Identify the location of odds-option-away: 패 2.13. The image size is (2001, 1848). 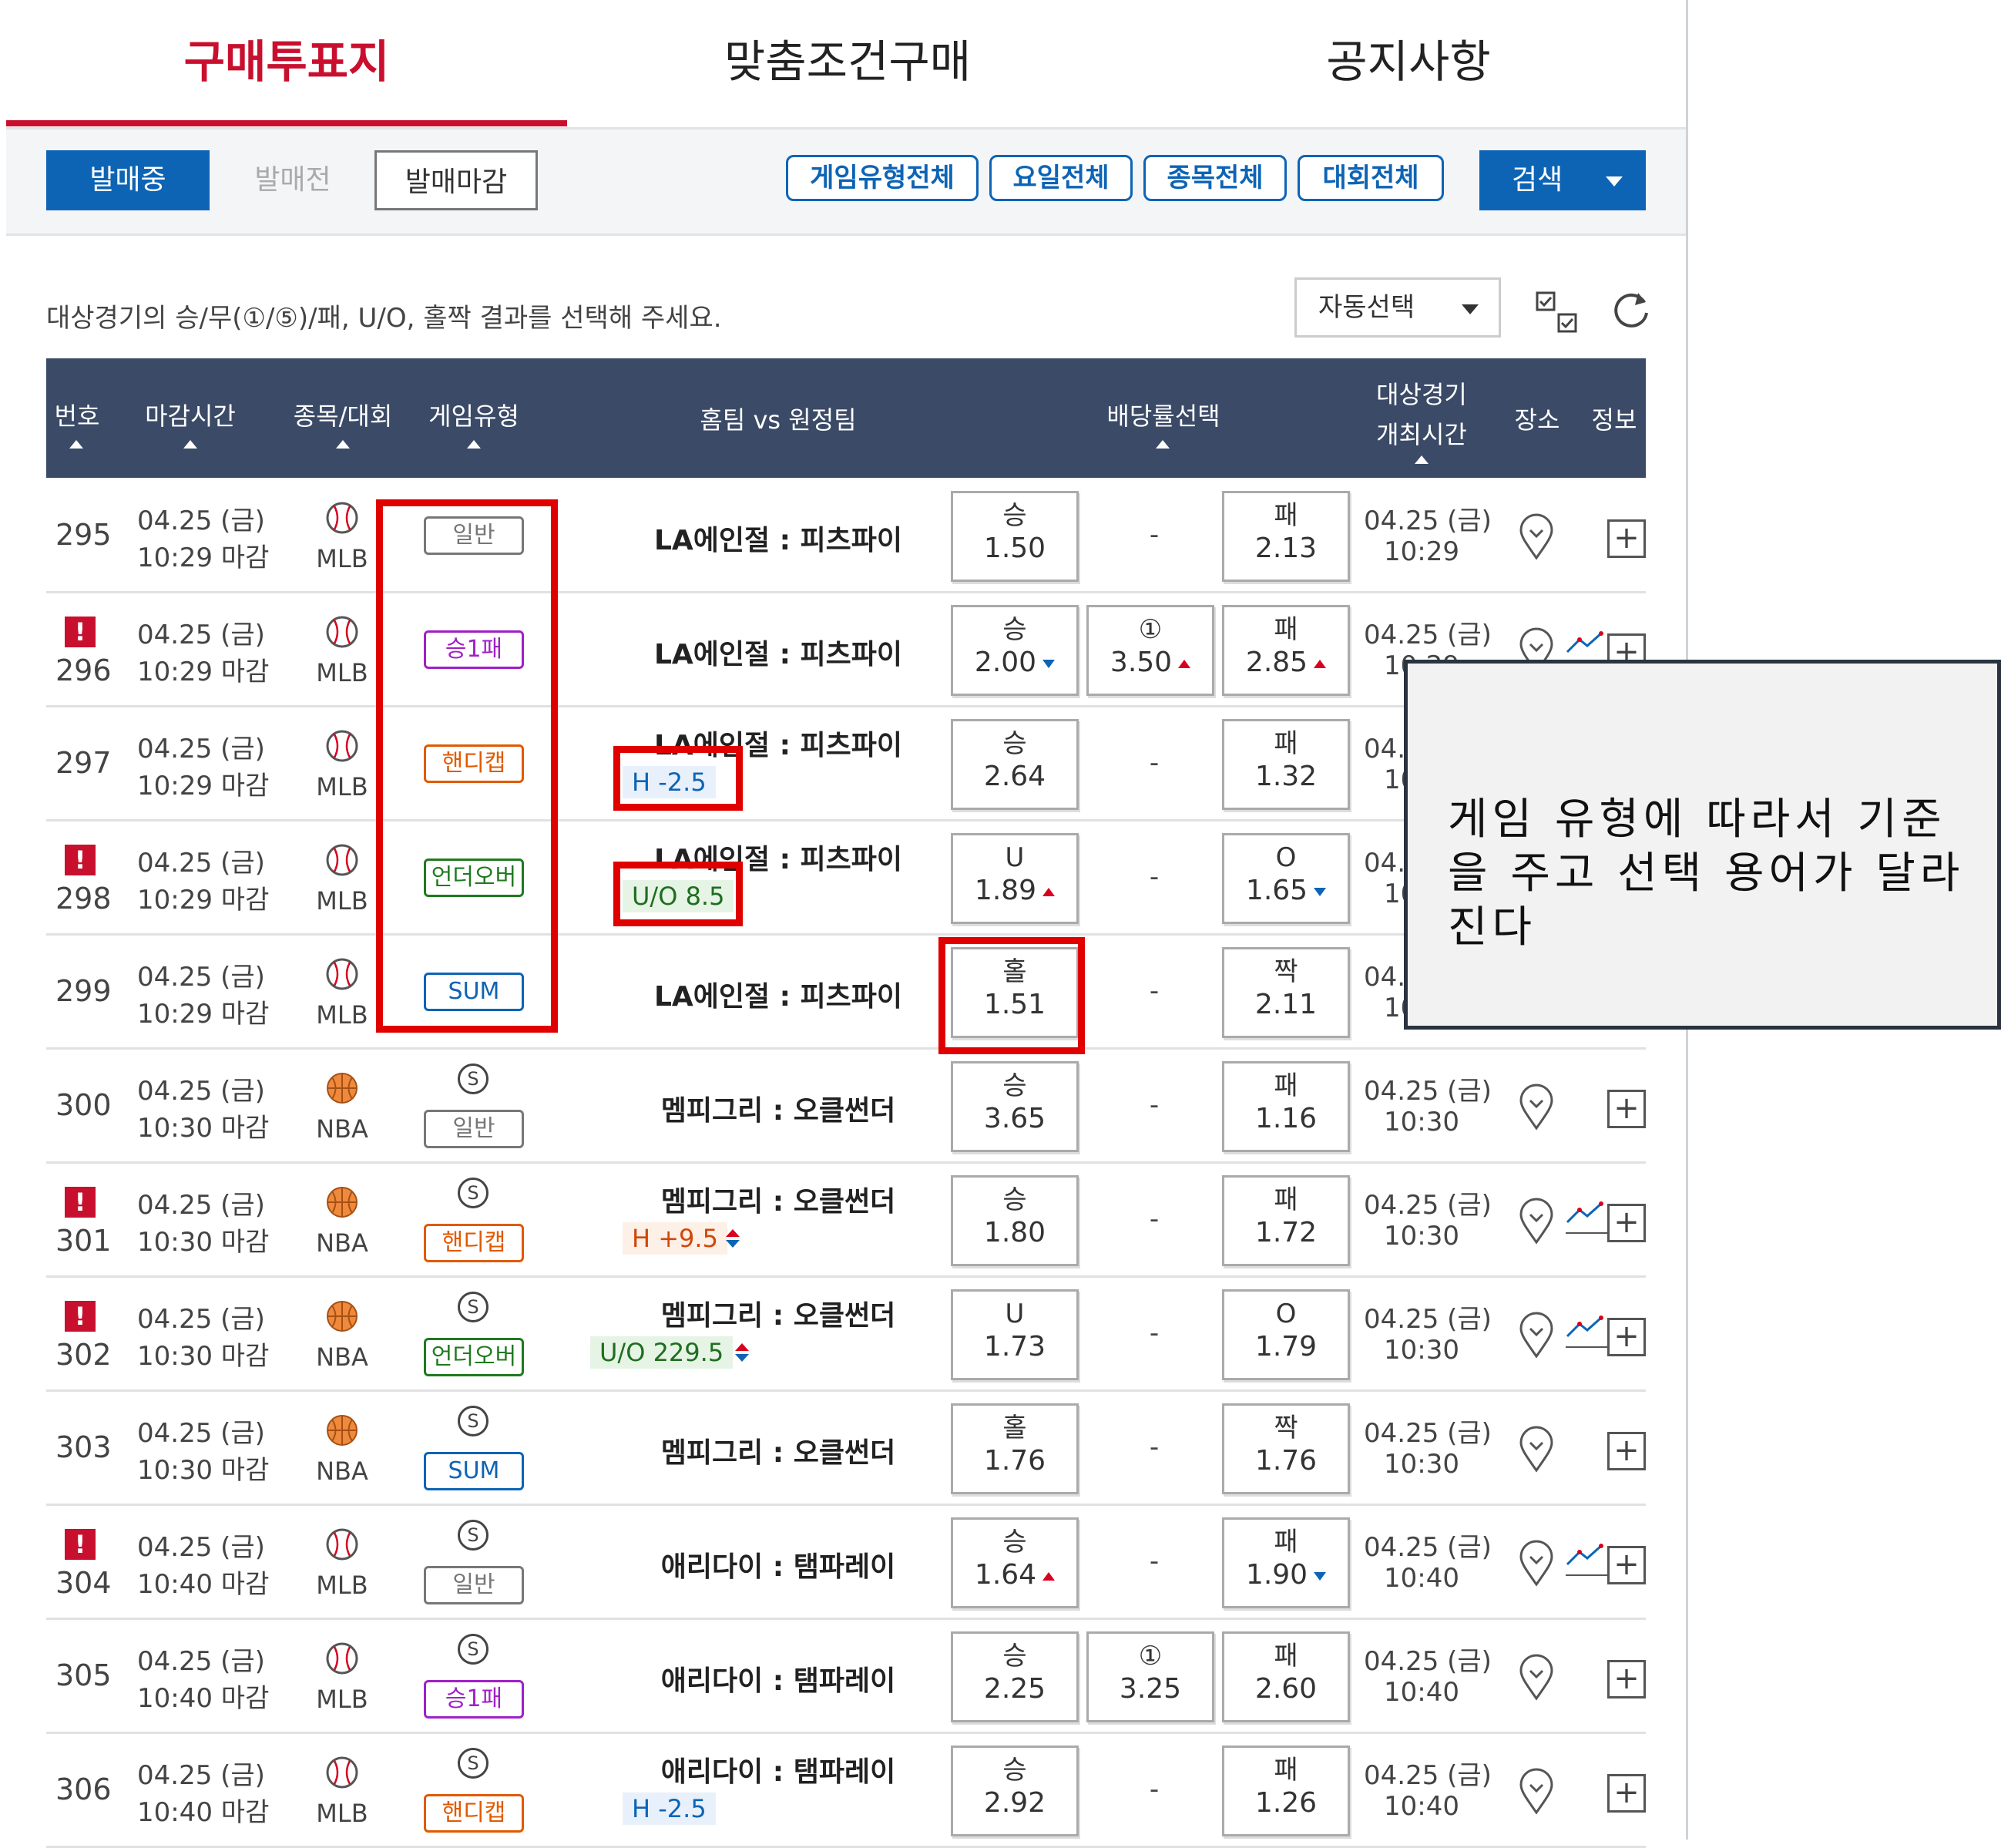
(1286, 536).